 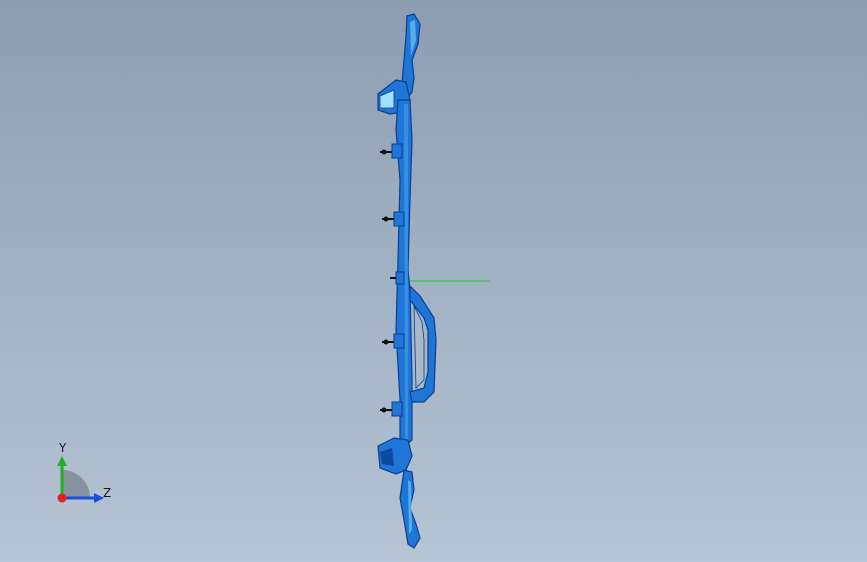 I want to click on z-axis-label: Z, so click(x=107, y=493).